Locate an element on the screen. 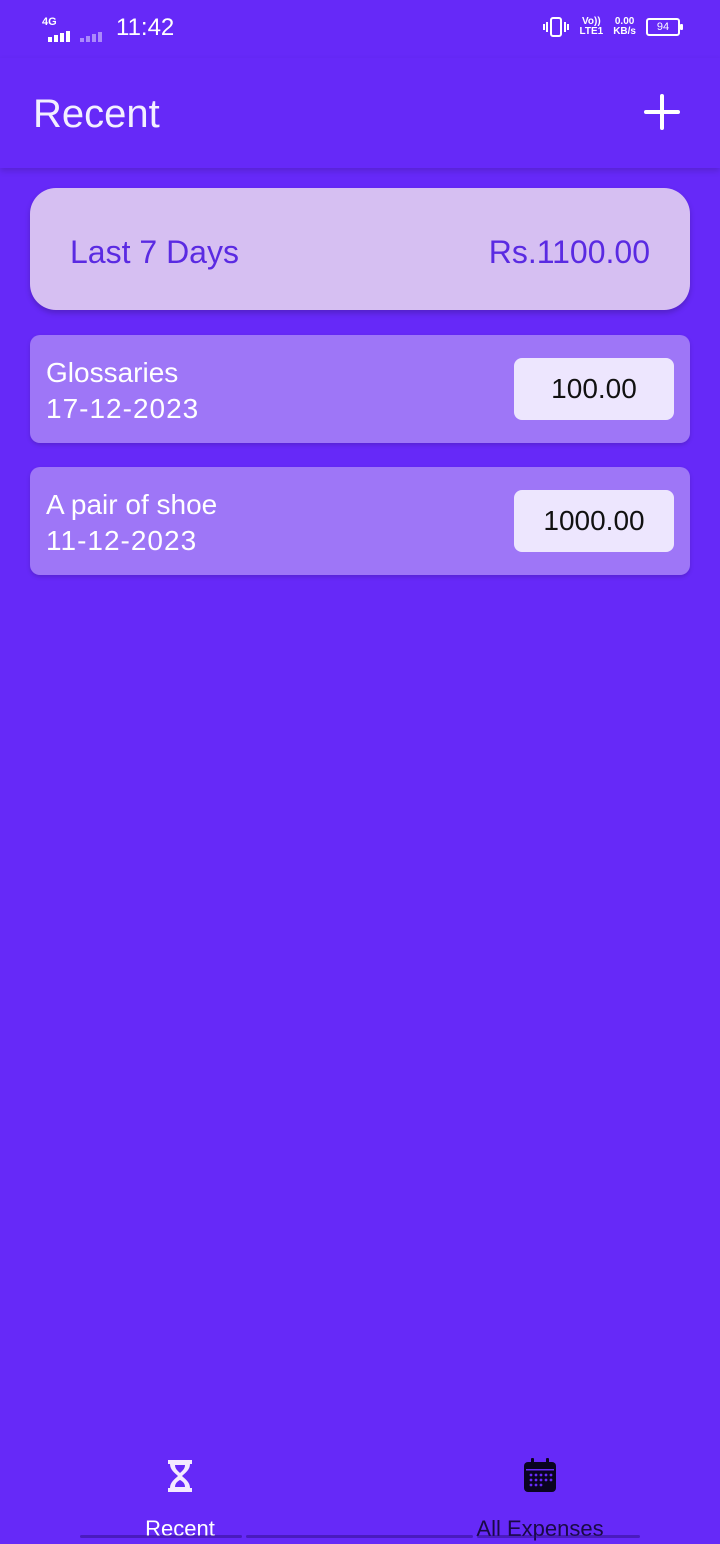 This screenshot has width=720, height=1544. expense-list-item: A pair of shoe 11-12-2023 1000.00 is located at coordinates (360, 521).